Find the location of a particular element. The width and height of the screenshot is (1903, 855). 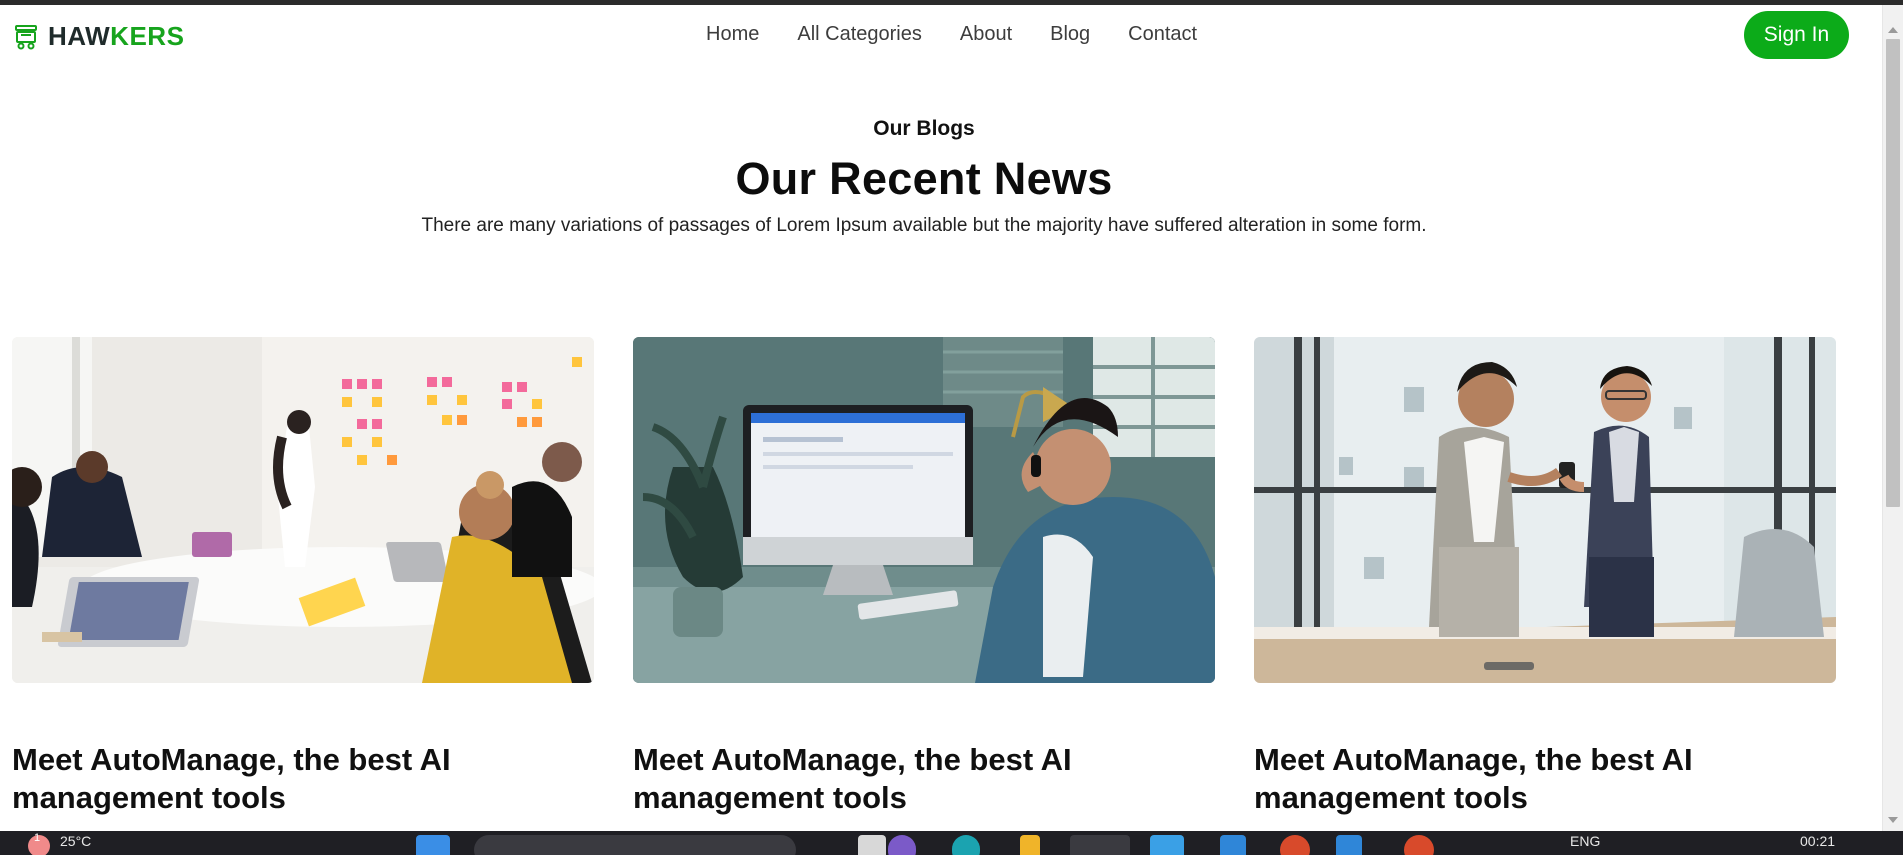

chrome-active-icon is located at coordinates (1100, 845).